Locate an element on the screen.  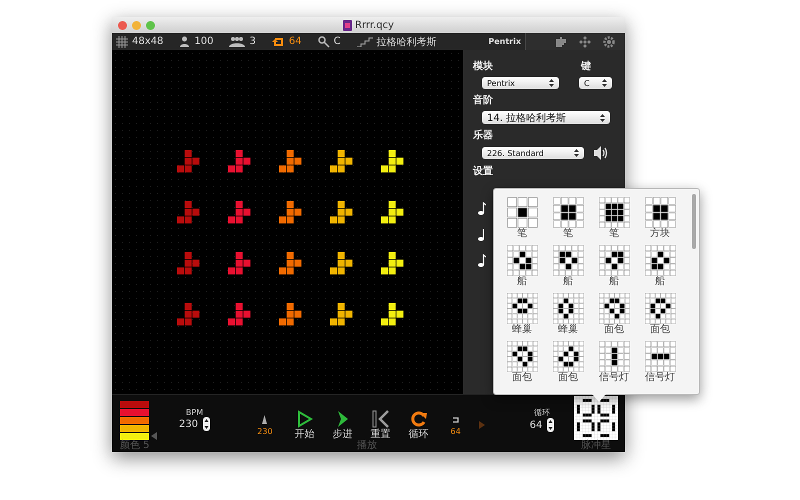
play-button: 开始 is located at coordinates (304, 425).